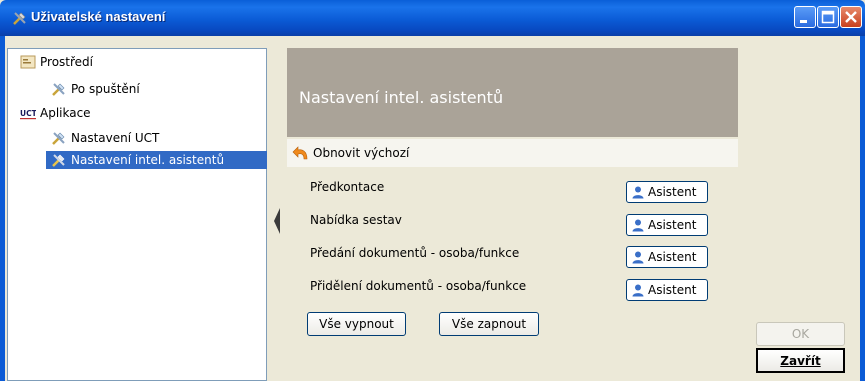 This screenshot has height=381, width=865. I want to click on enable-all-button: Vše zapnout, so click(489, 324).